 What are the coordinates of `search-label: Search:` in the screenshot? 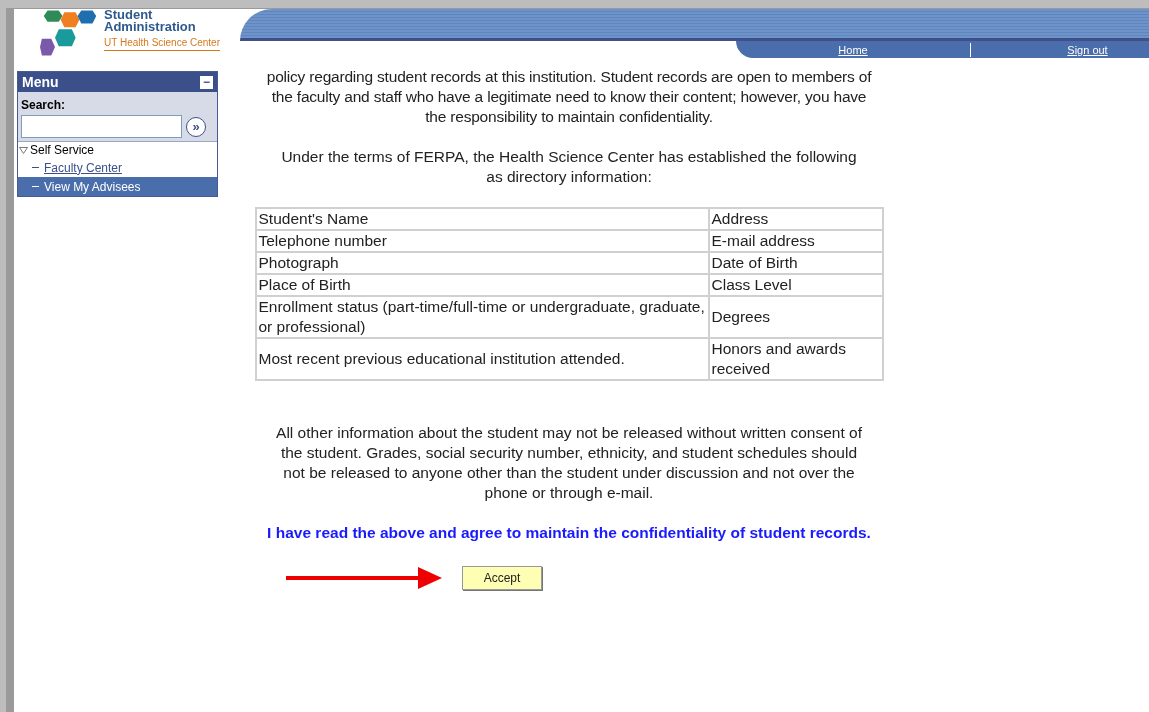 It's located at (44, 105).